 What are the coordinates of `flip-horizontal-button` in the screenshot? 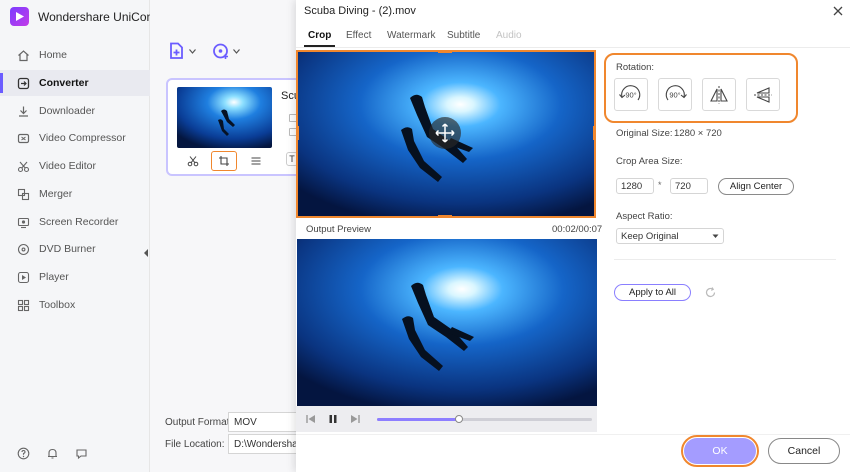 It's located at (719, 94).